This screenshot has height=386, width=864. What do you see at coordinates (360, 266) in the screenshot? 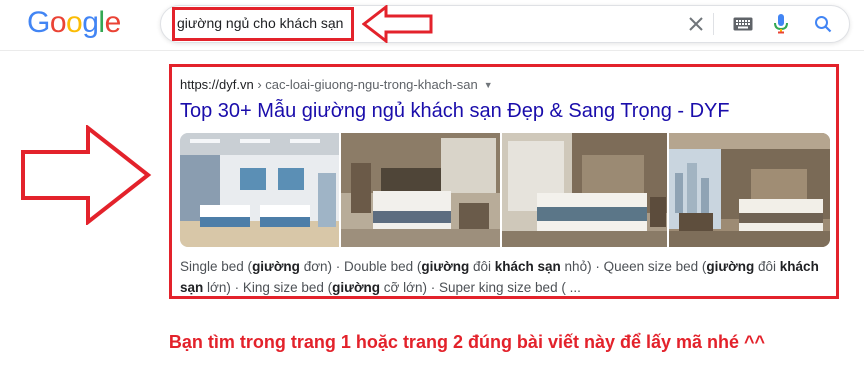
I see `snippet-text: đơn) · Double bed (` at bounding box center [360, 266].